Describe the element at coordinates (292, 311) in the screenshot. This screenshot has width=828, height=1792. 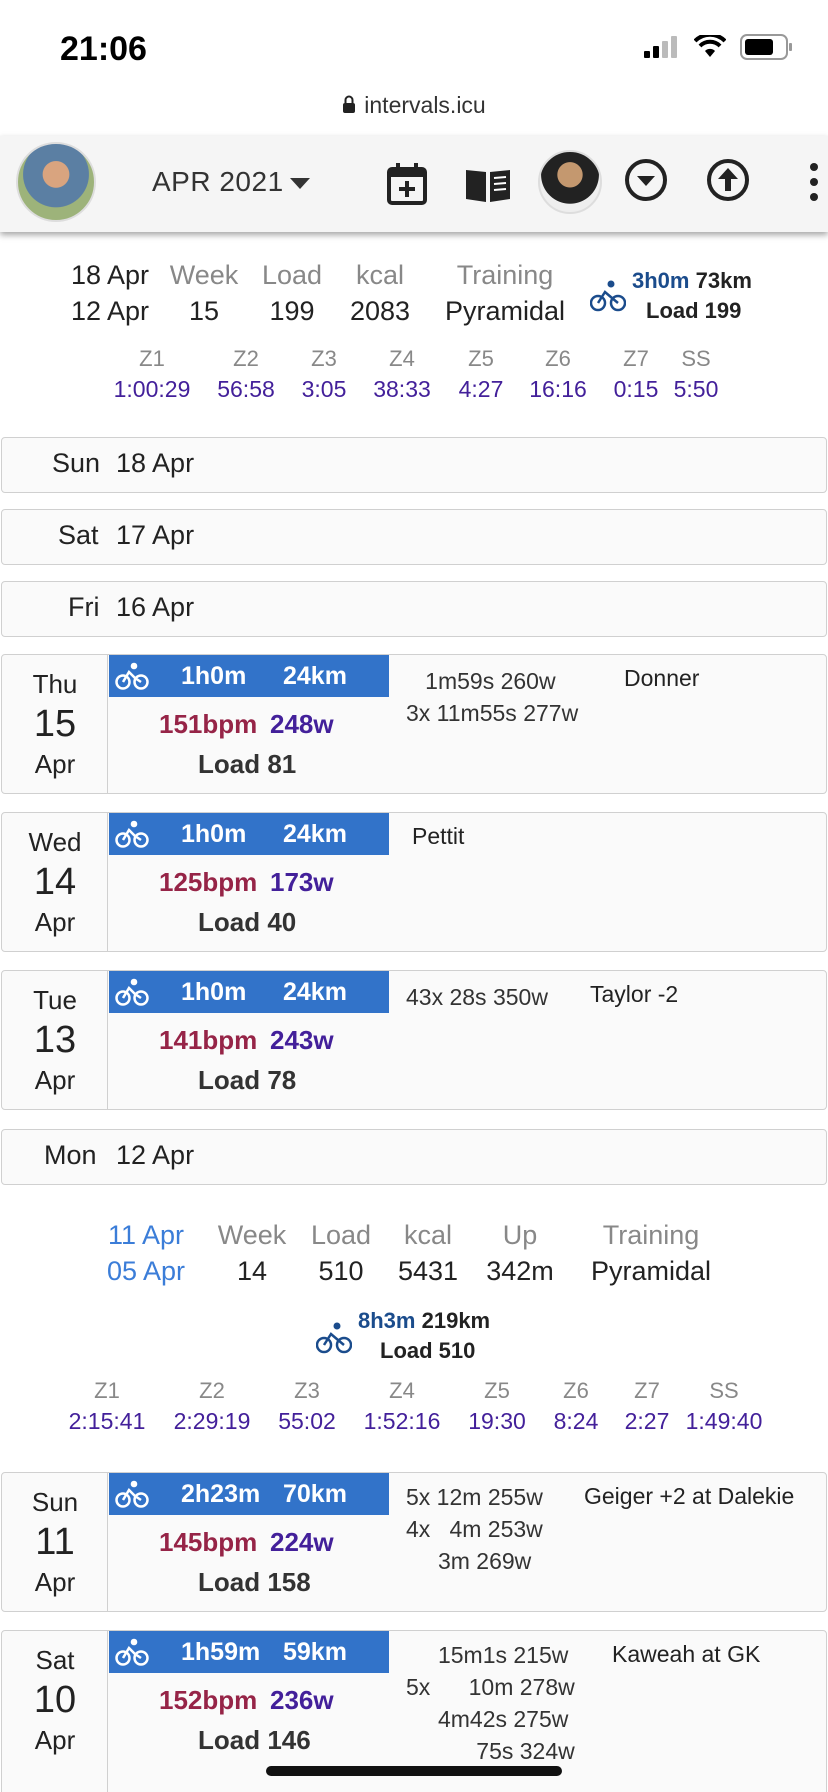
I see `load-value: 199` at that location.